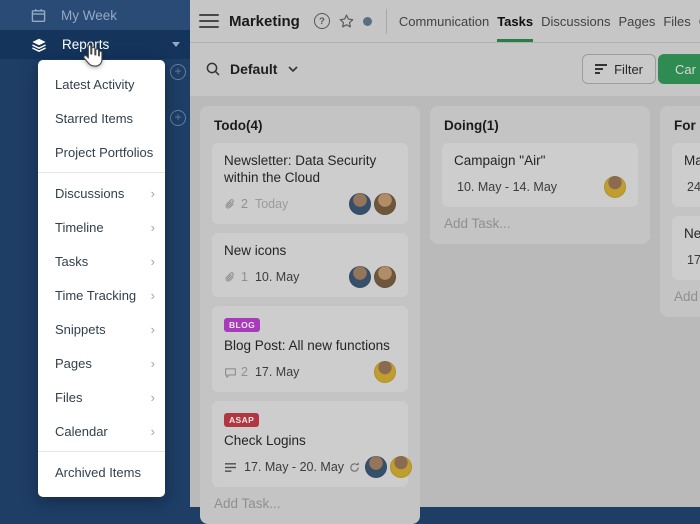  Describe the element at coordinates (687, 296) in the screenshot. I see `add-task-button: Add T` at that location.